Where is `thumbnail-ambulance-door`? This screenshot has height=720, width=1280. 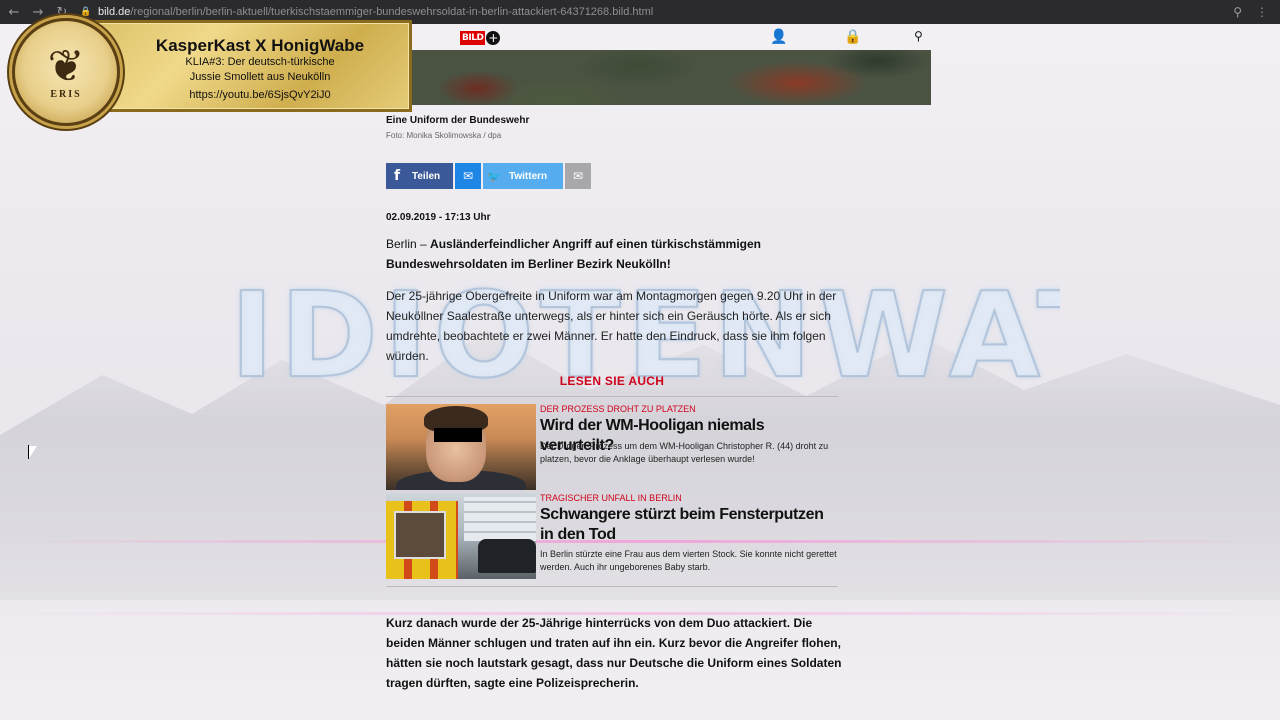 thumbnail-ambulance-door is located at coordinates (420, 535).